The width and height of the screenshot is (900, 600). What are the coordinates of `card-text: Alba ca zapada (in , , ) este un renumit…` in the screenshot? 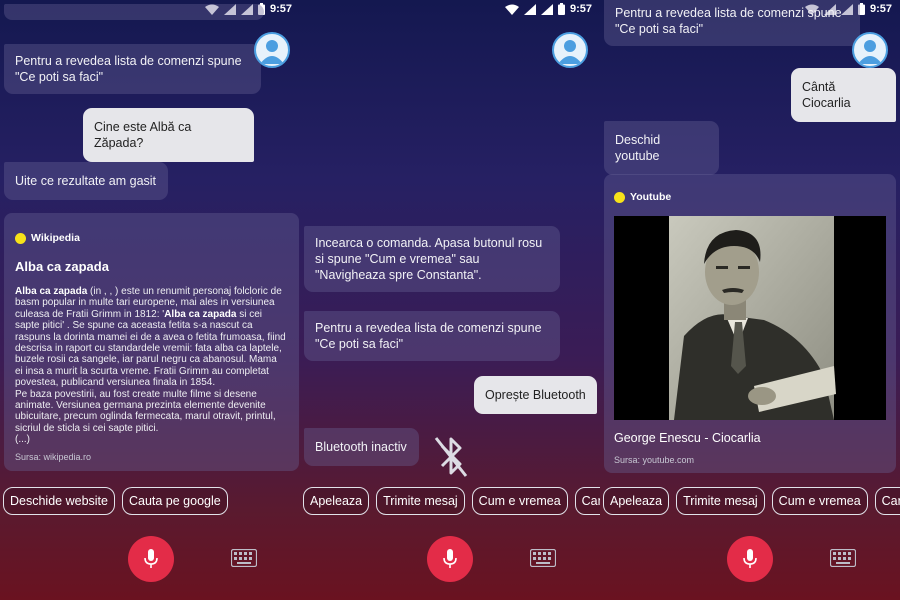 It's located at (151, 366).